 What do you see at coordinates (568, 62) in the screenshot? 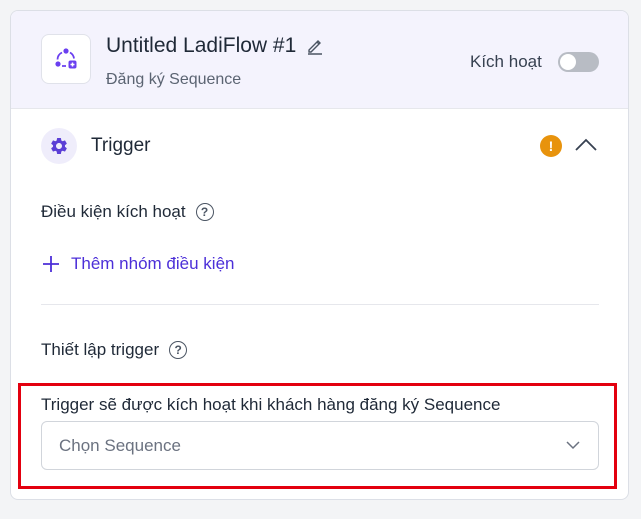
I see `toggle-knob` at bounding box center [568, 62].